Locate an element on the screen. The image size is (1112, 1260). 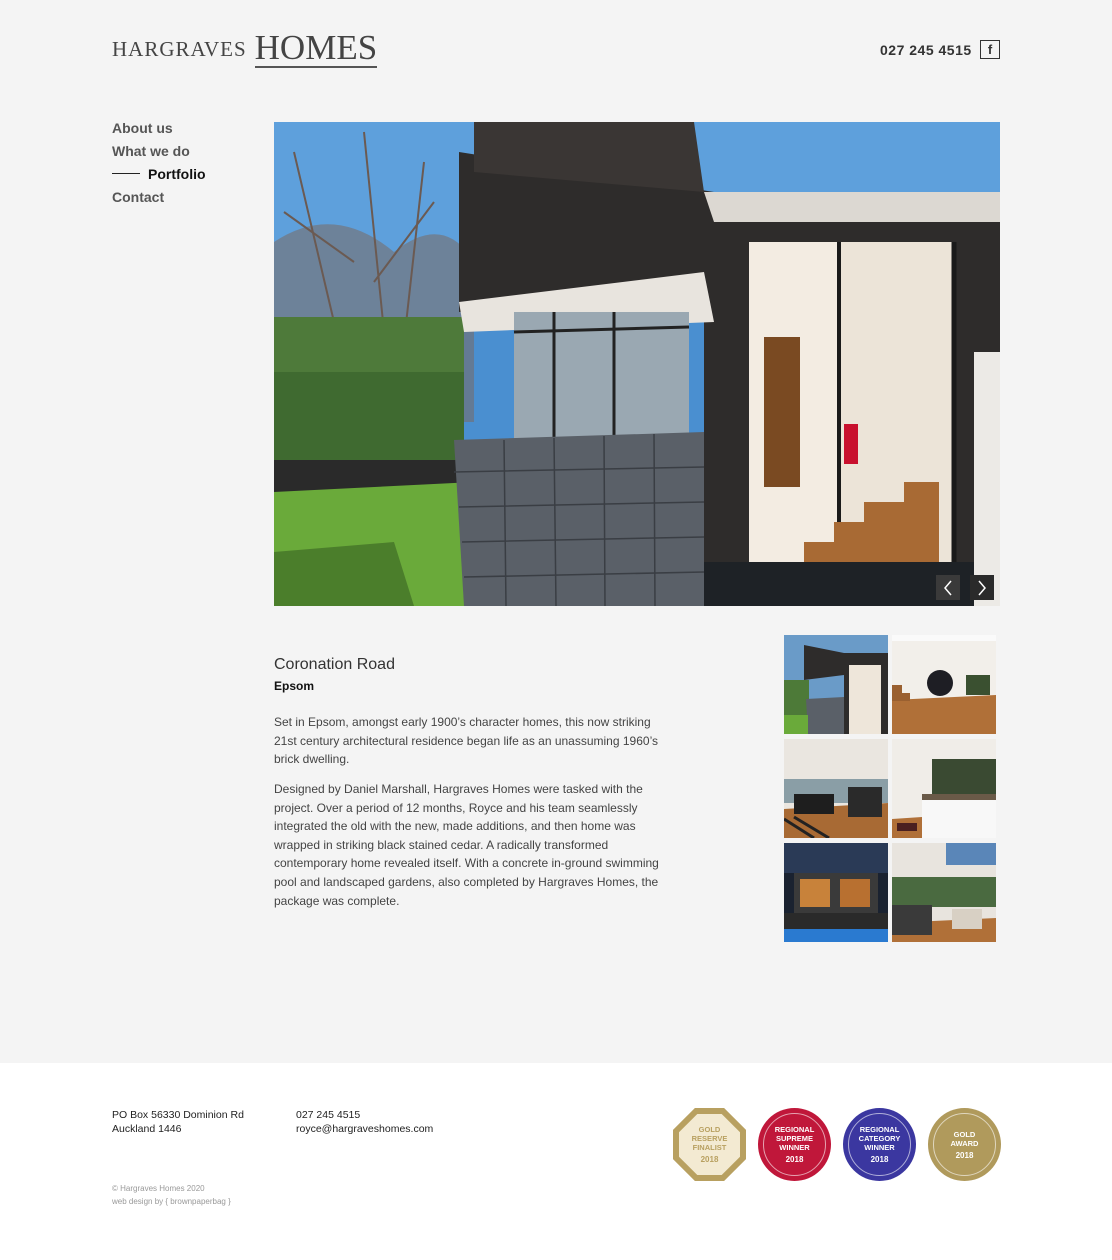
award-badge: GOLD AWARD 2018 is located at coordinates (964, 1144).